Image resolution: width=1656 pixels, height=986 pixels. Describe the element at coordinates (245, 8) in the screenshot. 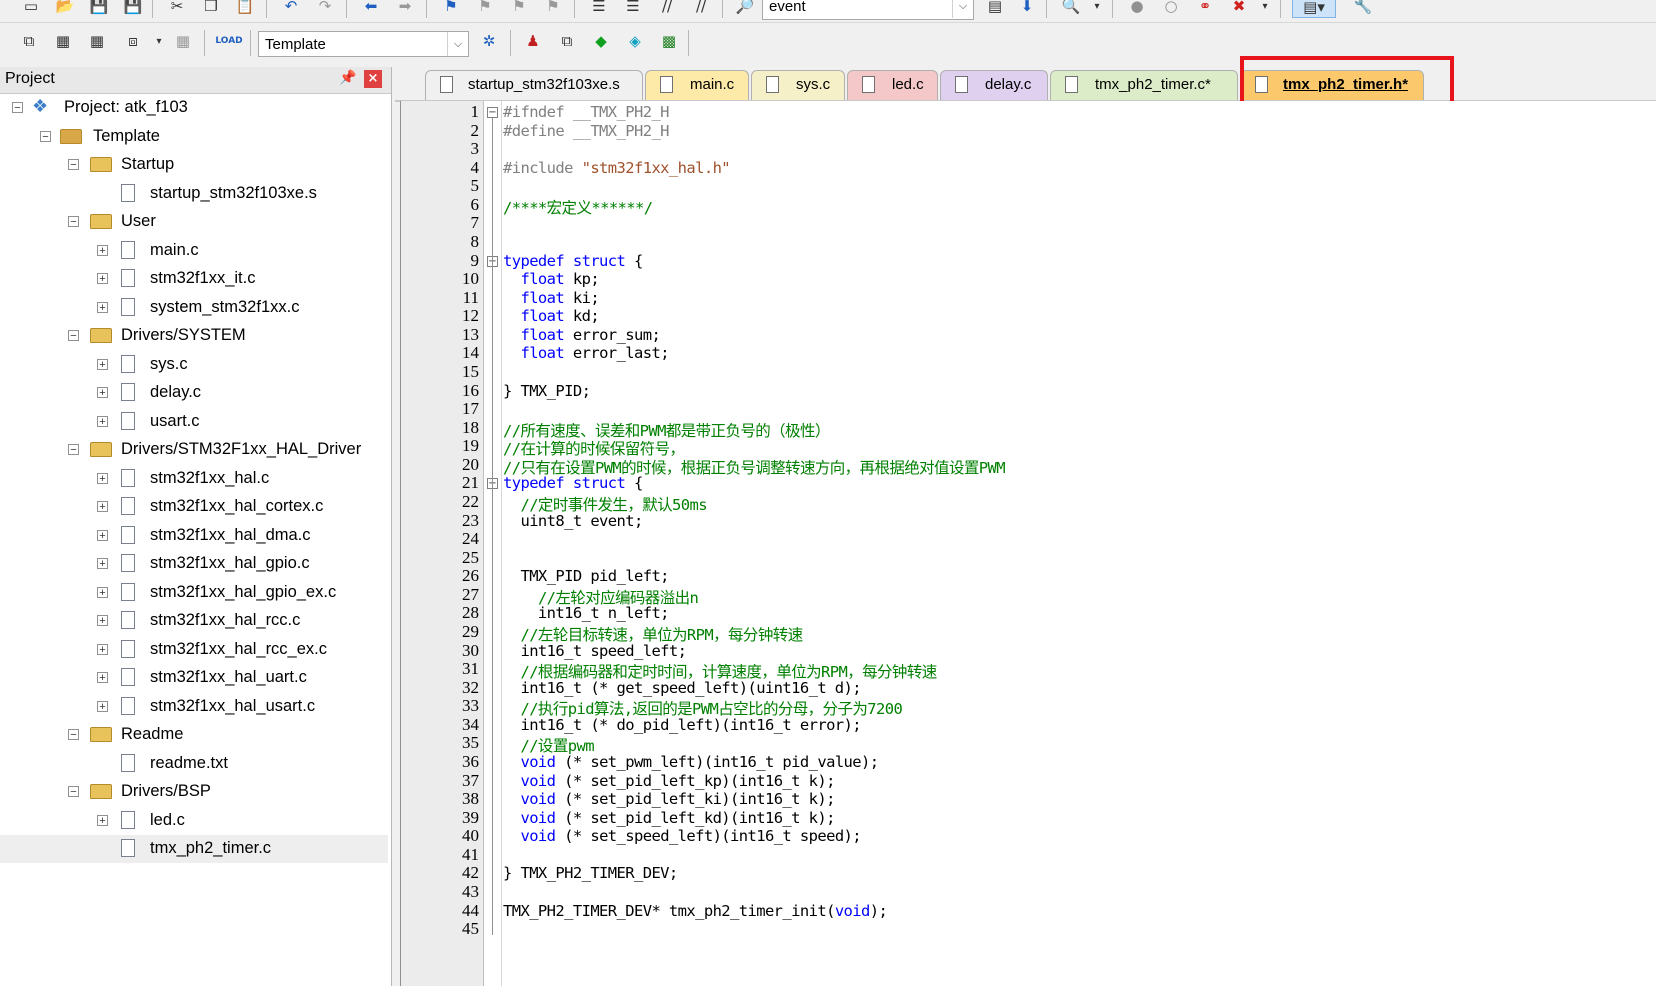

I see `paste-icon: 📋` at that location.